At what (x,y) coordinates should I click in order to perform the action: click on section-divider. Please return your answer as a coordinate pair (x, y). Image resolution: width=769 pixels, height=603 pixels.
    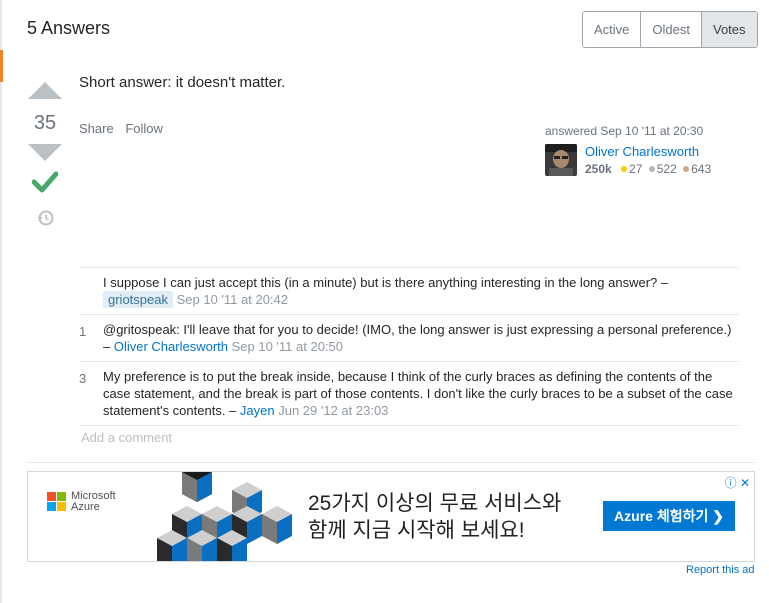
    Looking at the image, I should click on (391, 462).